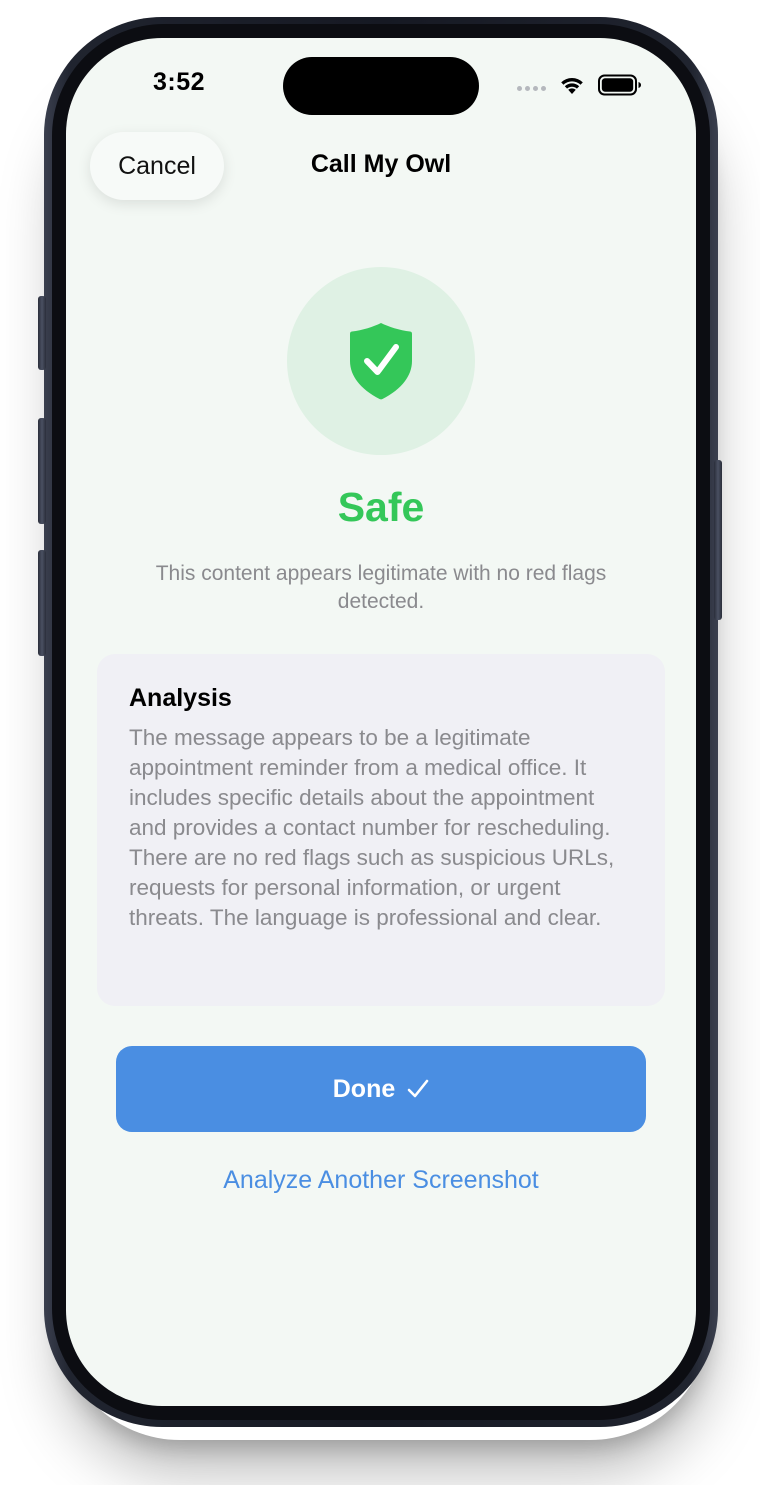 The width and height of the screenshot is (760, 1485). I want to click on action-button, so click(42, 333).